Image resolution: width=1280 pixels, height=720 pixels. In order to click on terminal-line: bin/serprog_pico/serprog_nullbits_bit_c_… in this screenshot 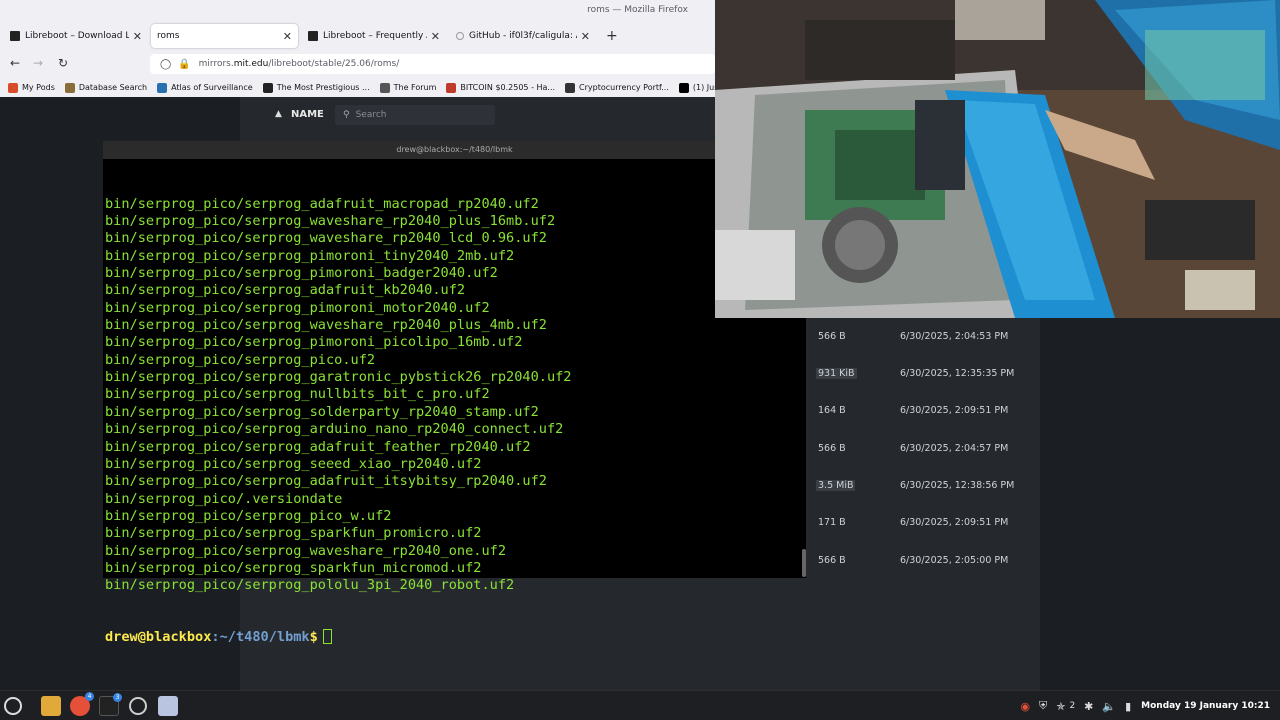, I will do `click(297, 394)`.